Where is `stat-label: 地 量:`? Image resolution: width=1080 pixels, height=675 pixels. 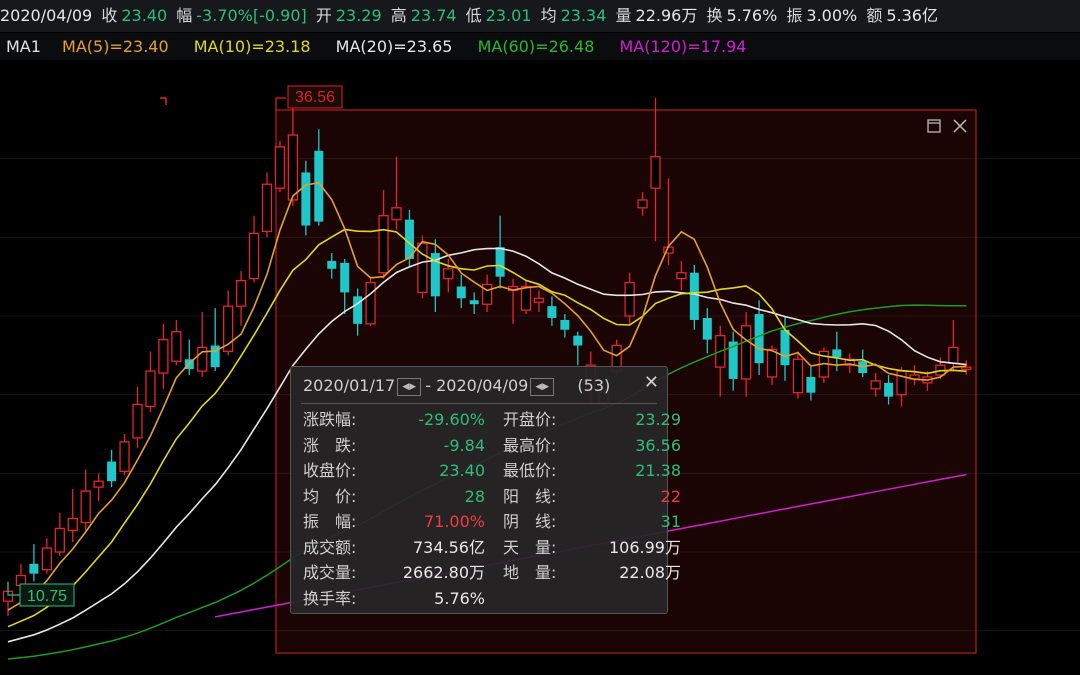
stat-label: 地 量: is located at coordinates (530, 572).